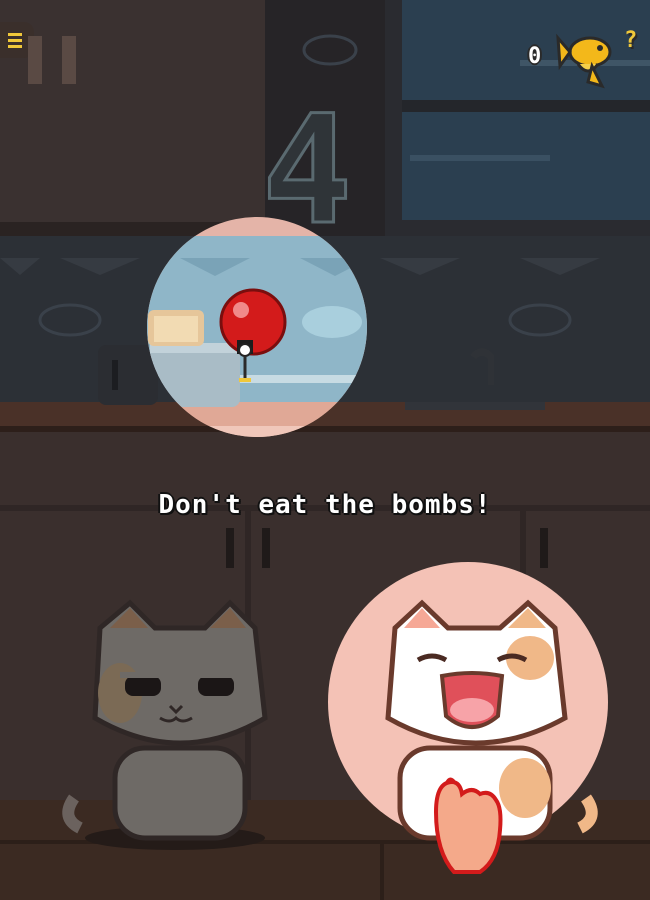 This screenshot has height=900, width=650. Describe the element at coordinates (590, 58) in the screenshot. I see `goldfish-icon` at that location.